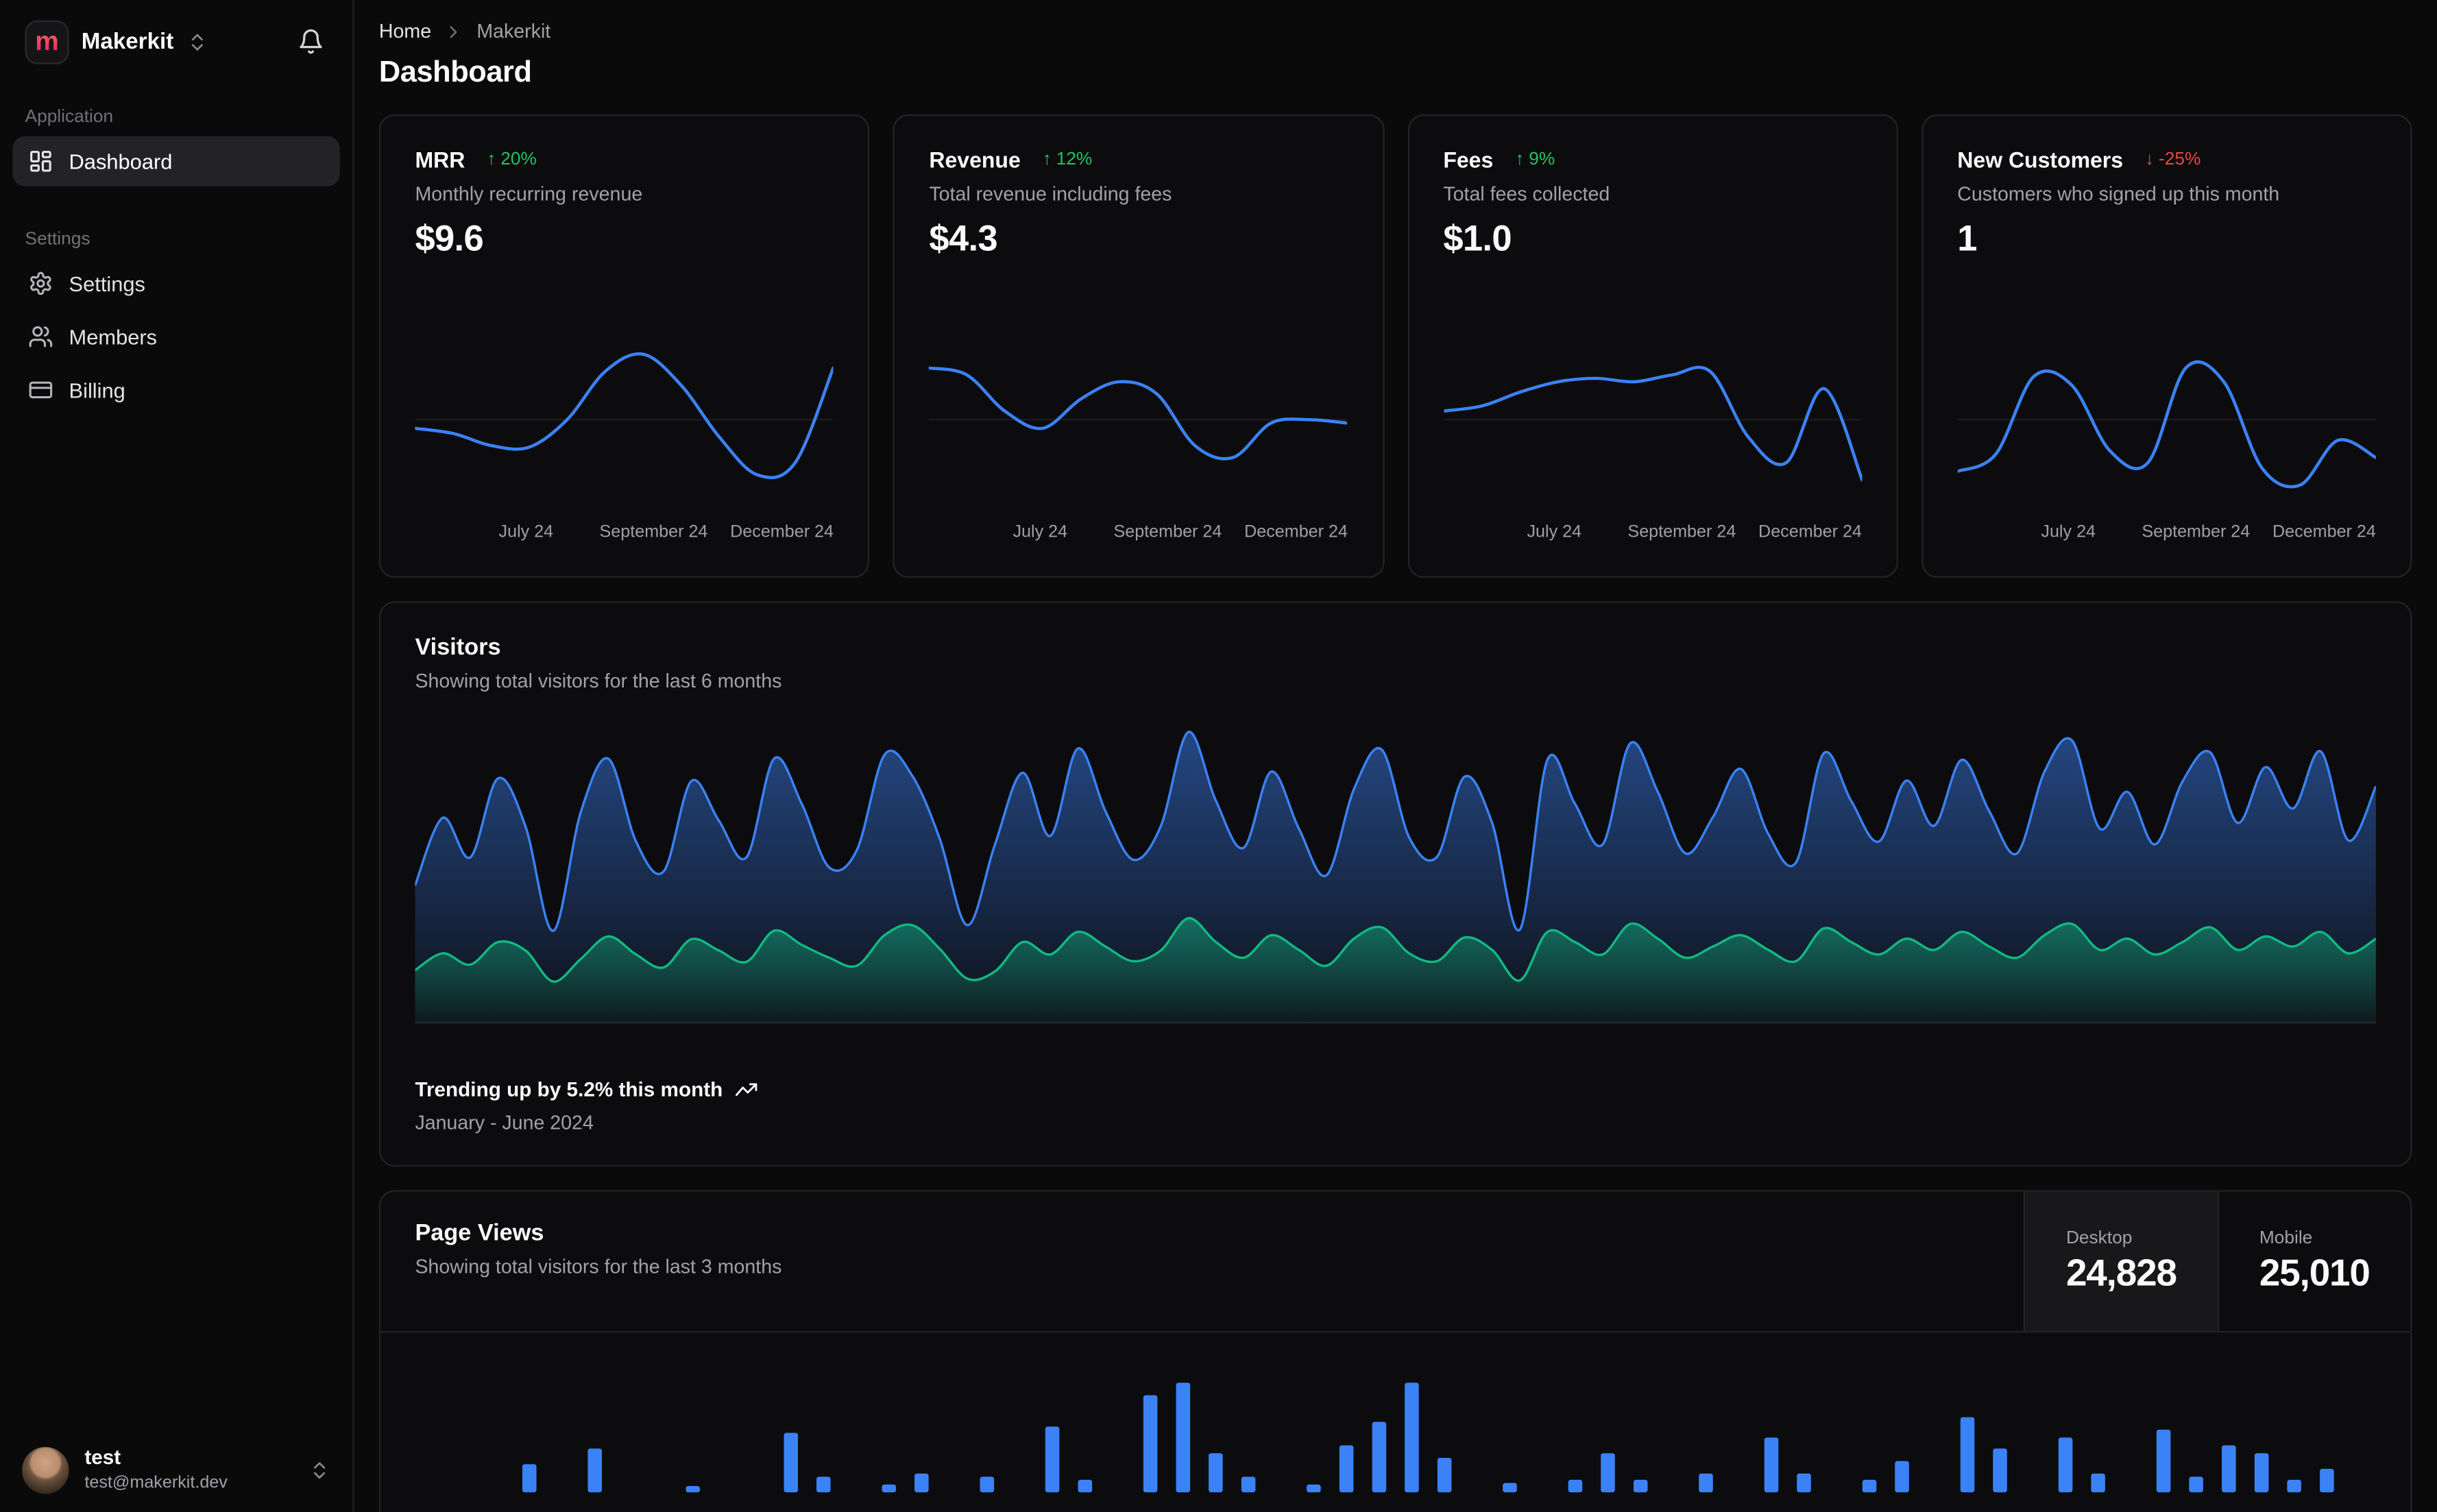 The width and height of the screenshot is (2437, 1512). Describe the element at coordinates (1535, 160) in the screenshot. I see `trend-badge: ↑ 9%` at that location.